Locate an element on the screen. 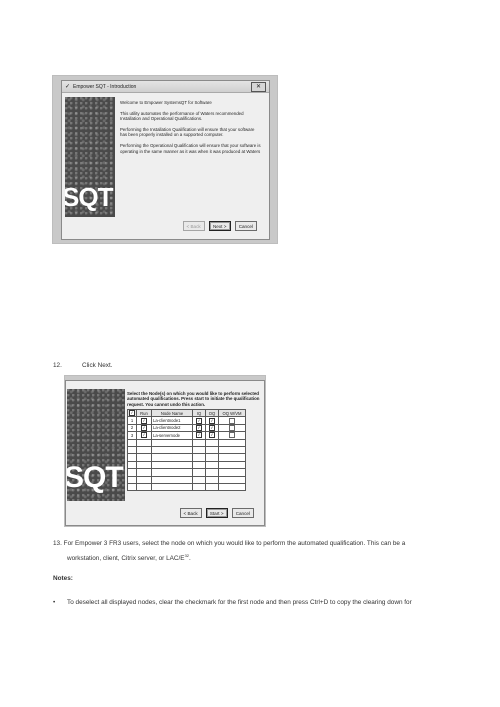  col-header-oq: OQ is located at coordinates (212, 413).